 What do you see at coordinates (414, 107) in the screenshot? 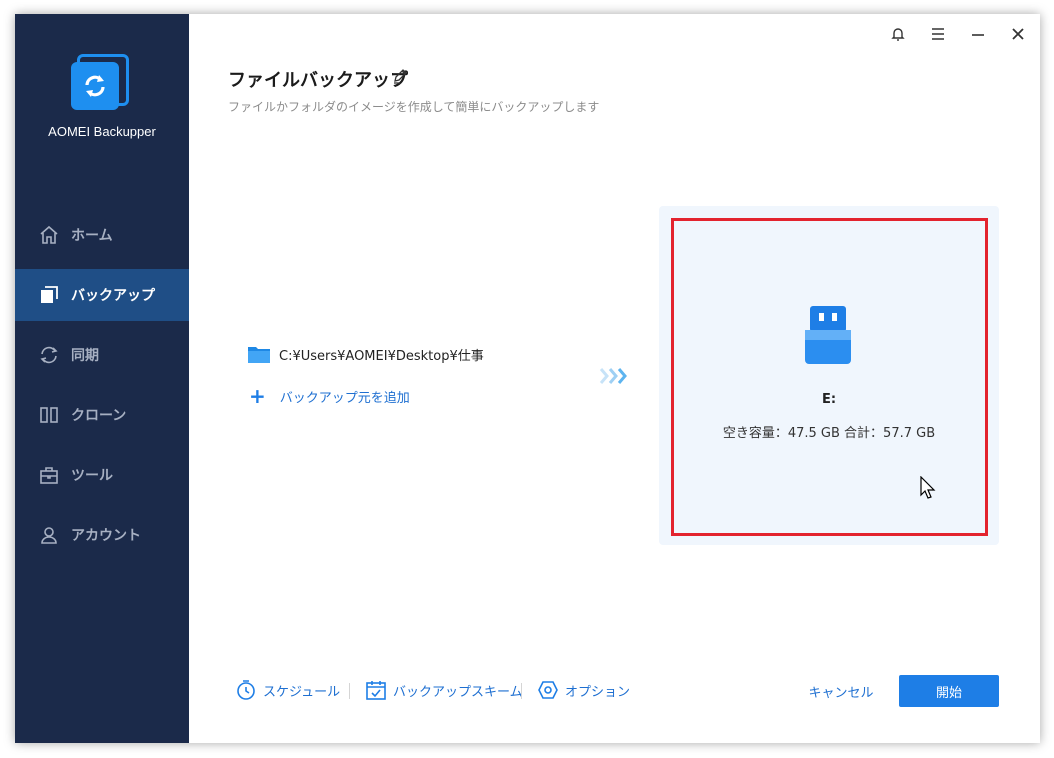
I see `page-subtitle: ファイルかフォルダのイメージを作成して簡単にバックアップします` at bounding box center [414, 107].